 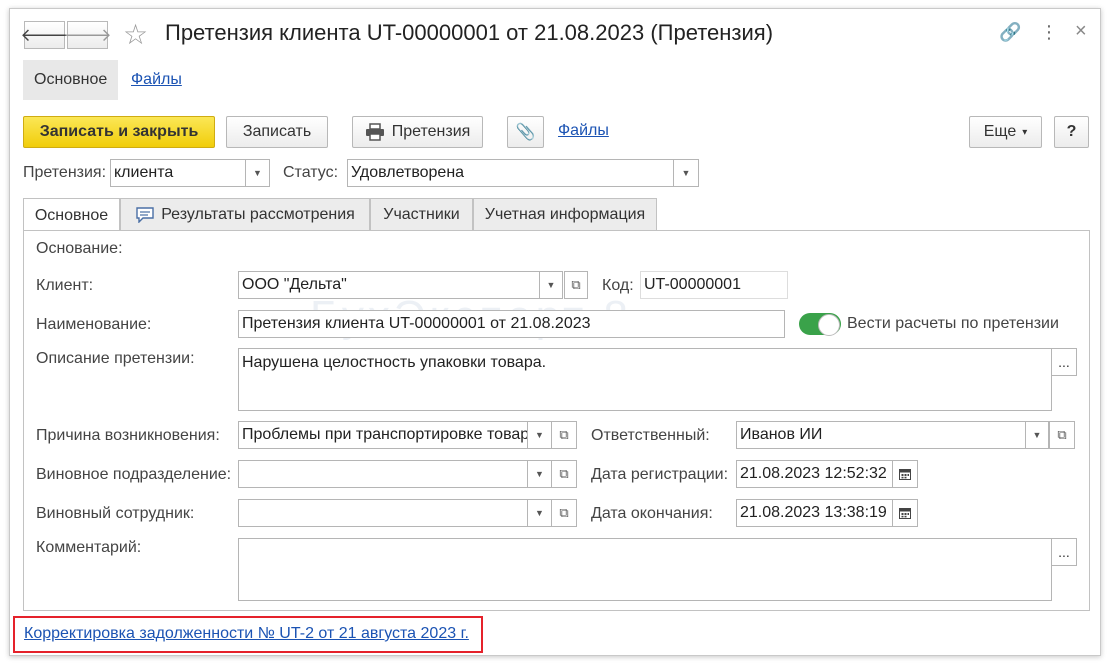 I want to click on link-icon: 🔗, so click(x=1010, y=32).